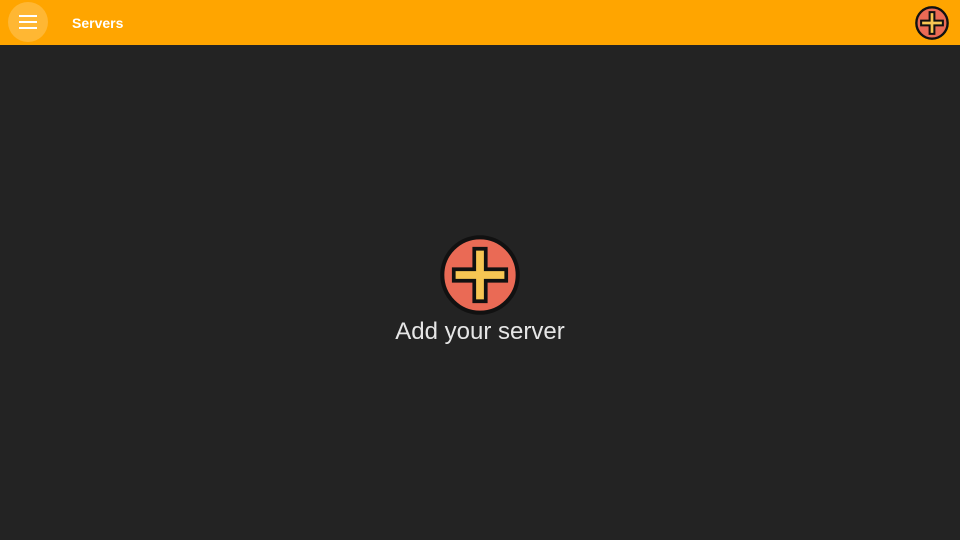 This screenshot has height=540, width=960. I want to click on add-your-server-label: Add your server, so click(480, 331).